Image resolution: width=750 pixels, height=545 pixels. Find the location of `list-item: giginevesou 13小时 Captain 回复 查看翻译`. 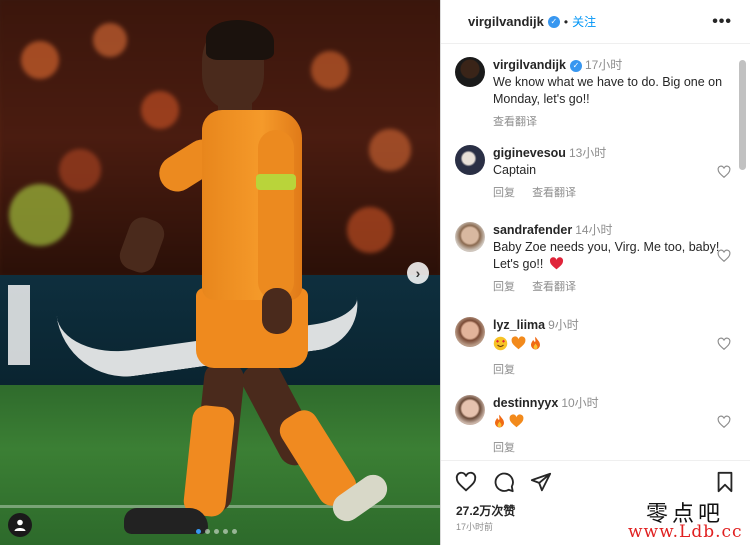

list-item: giginevesou 13小时 Captain 回复 查看翻译 is located at coordinates (595, 175).